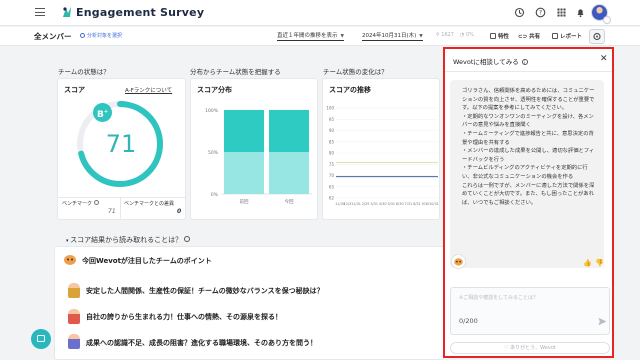  I want to click on y-tick-label: 95, so click(332, 119).